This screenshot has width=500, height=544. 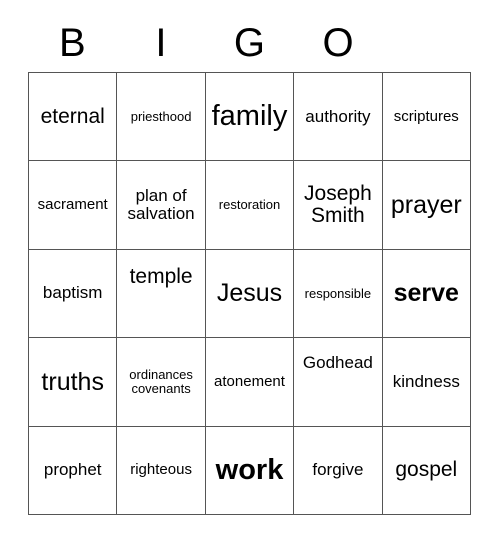 I want to click on bingo-cell-label: prophet, so click(x=72, y=470).